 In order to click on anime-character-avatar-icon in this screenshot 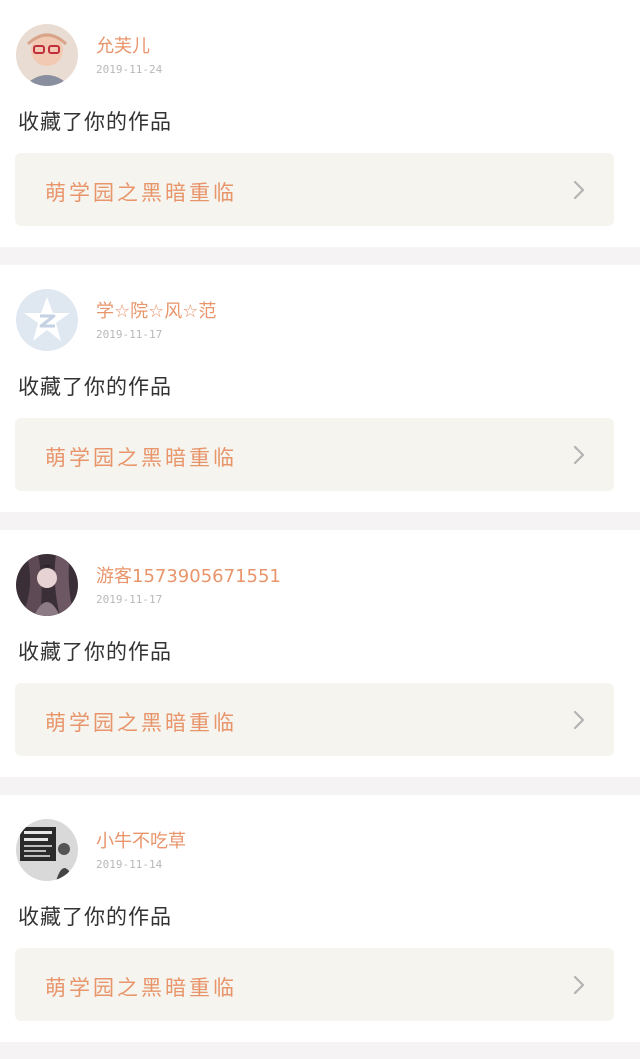, I will do `click(47, 585)`.